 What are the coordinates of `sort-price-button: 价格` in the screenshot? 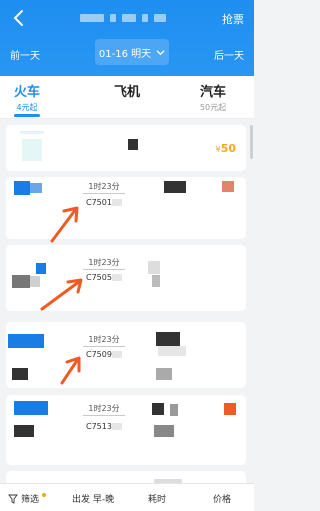 It's located at (222, 498).